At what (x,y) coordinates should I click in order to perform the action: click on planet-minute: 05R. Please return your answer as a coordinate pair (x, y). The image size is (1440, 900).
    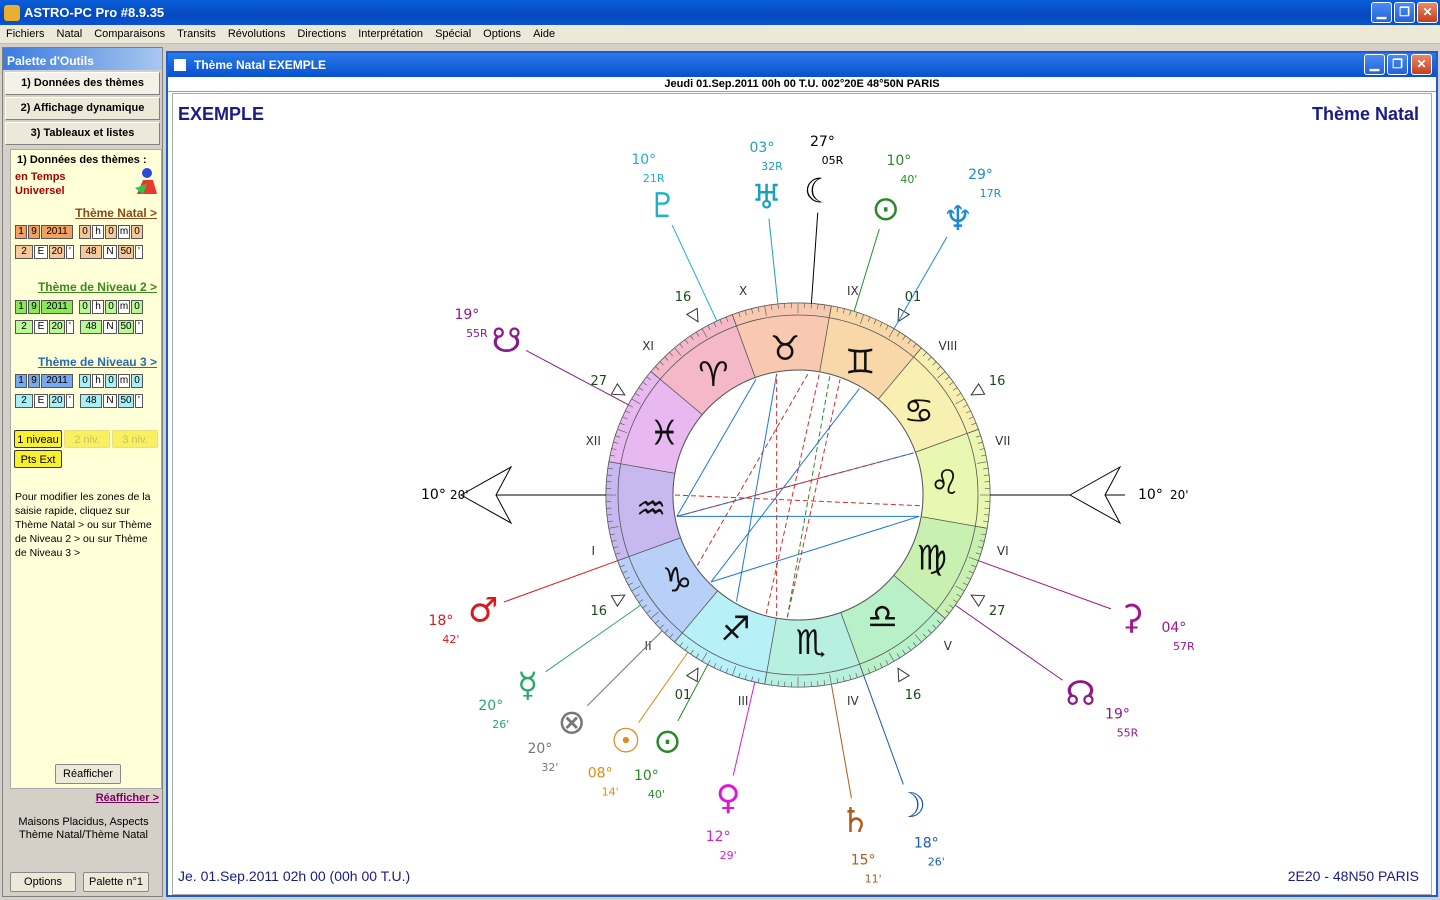
    Looking at the image, I should click on (833, 160).